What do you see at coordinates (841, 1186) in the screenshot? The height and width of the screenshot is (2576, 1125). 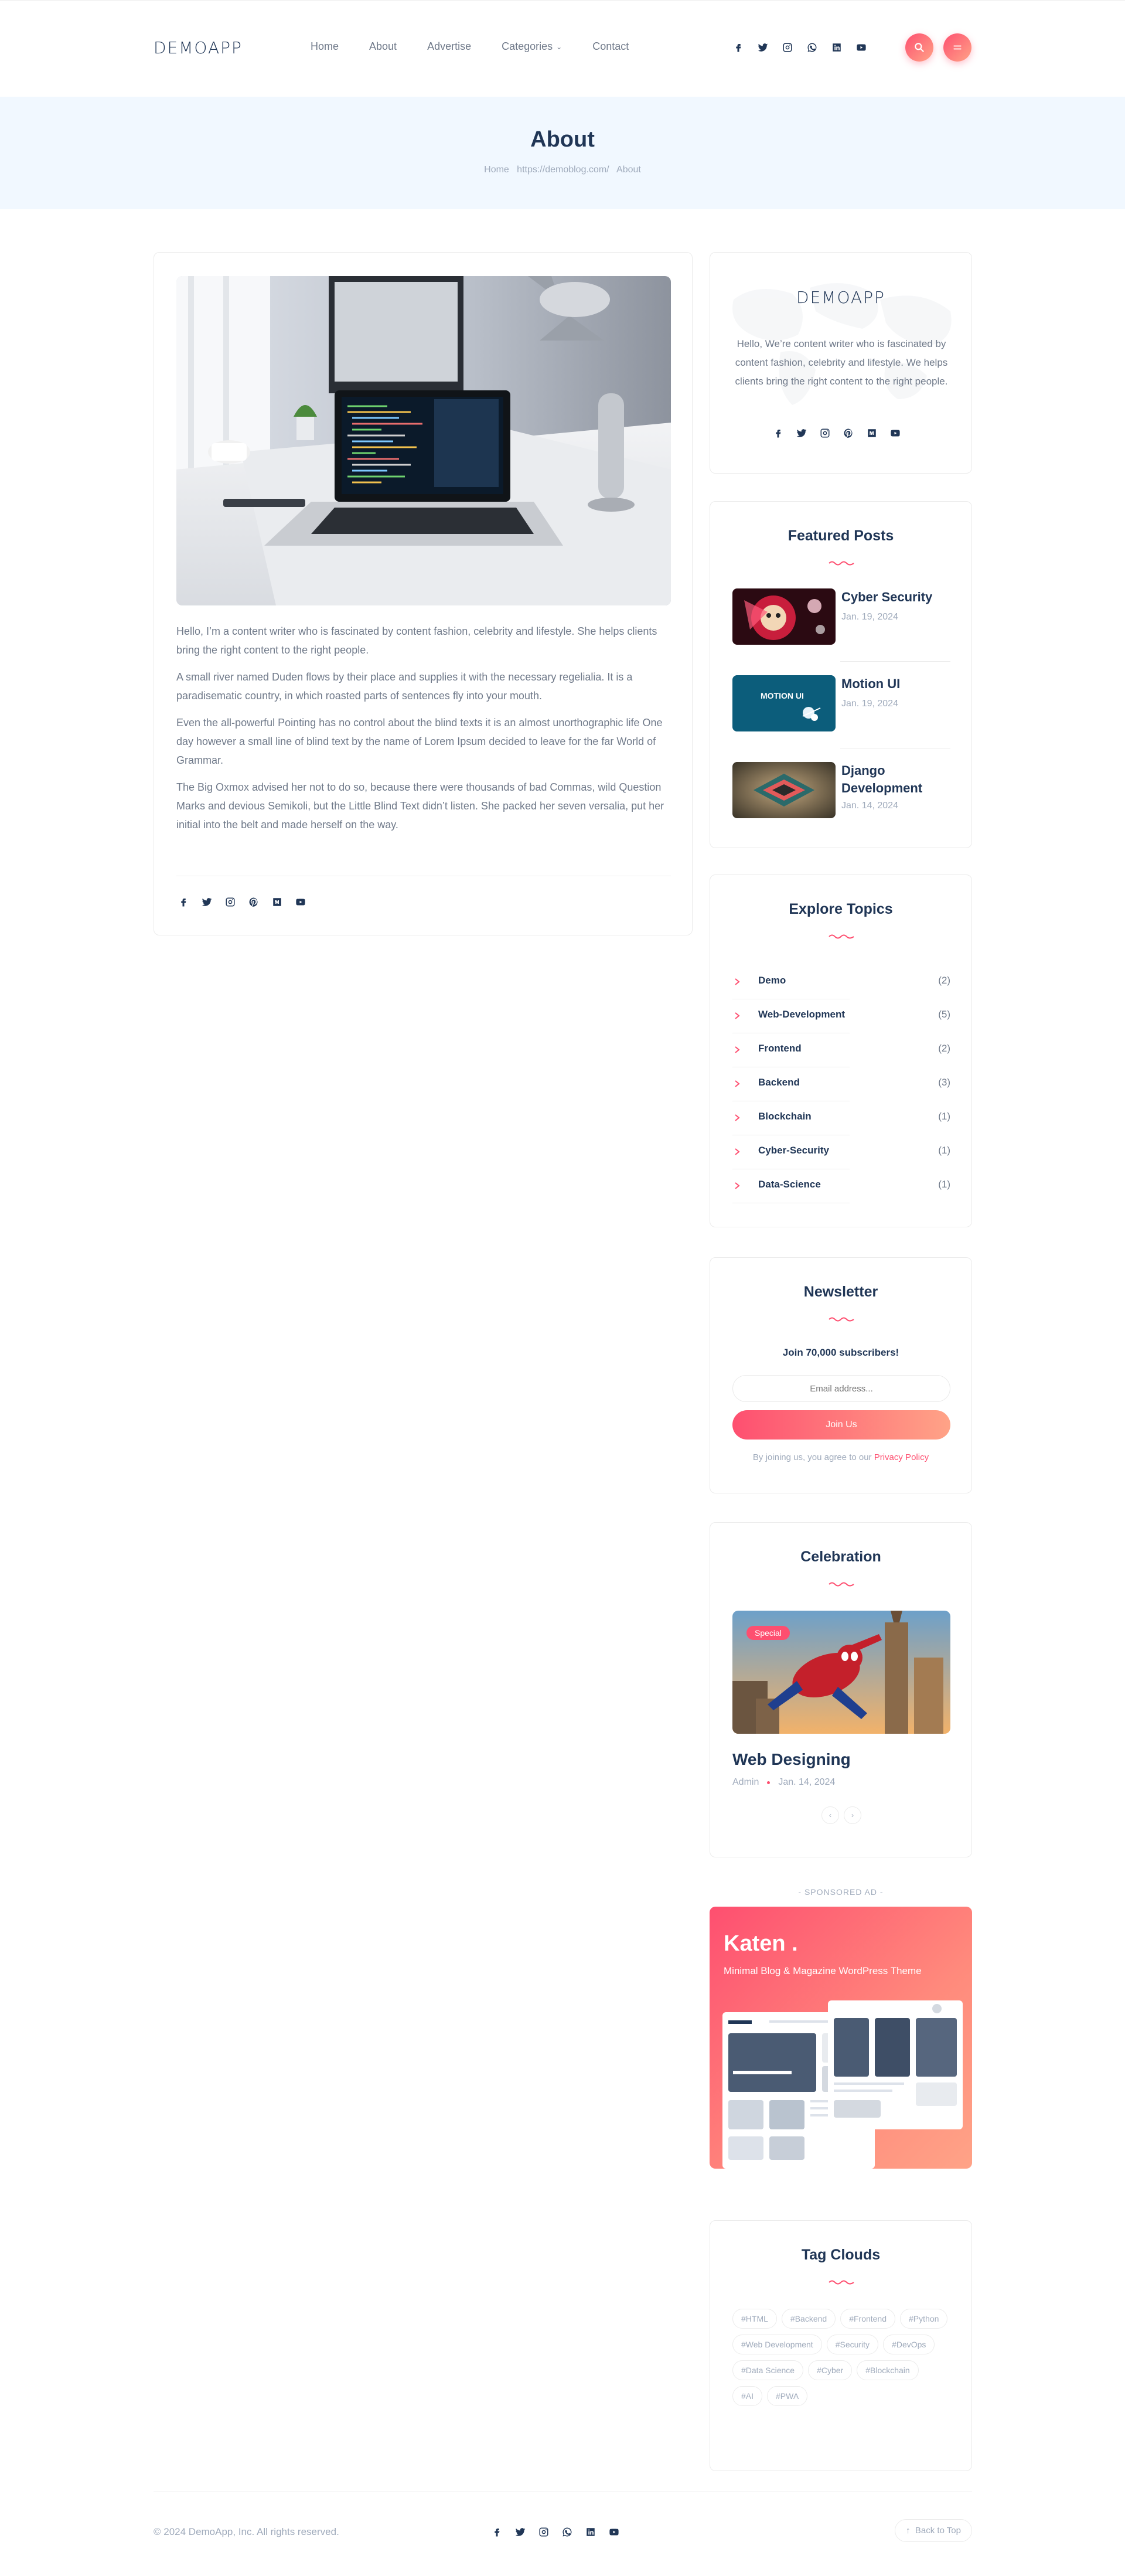 I see `topic-item-data-science: Data-Science (1)` at bounding box center [841, 1186].